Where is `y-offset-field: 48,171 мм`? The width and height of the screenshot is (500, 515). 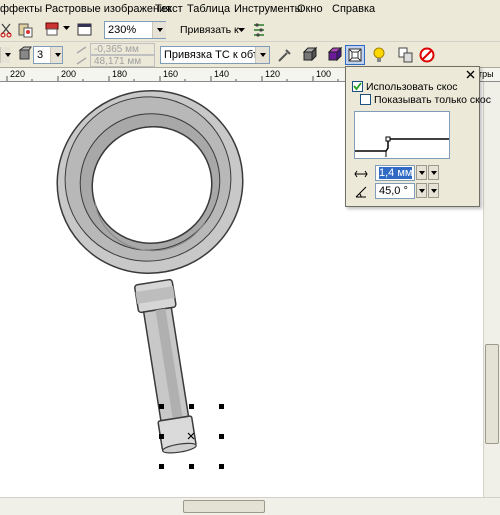 y-offset-field: 48,171 мм is located at coordinates (122, 61).